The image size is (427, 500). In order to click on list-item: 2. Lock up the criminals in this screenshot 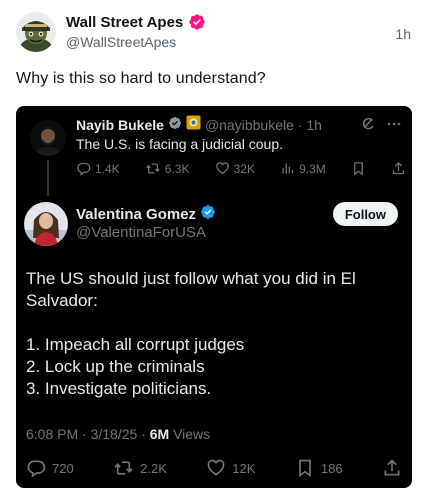, I will do `click(115, 366)`.